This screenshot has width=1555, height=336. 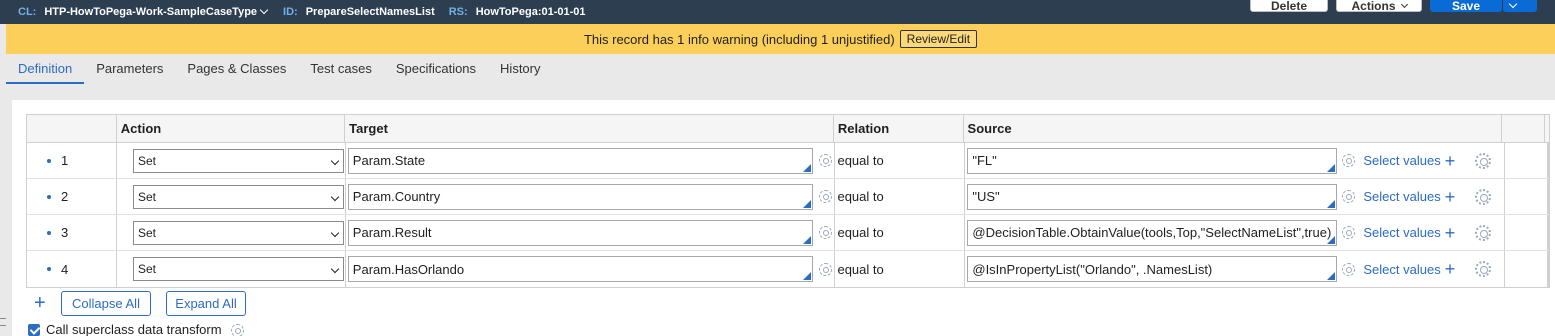 What do you see at coordinates (206, 303) in the screenshot?
I see `expand-all-button: Expand All` at bounding box center [206, 303].